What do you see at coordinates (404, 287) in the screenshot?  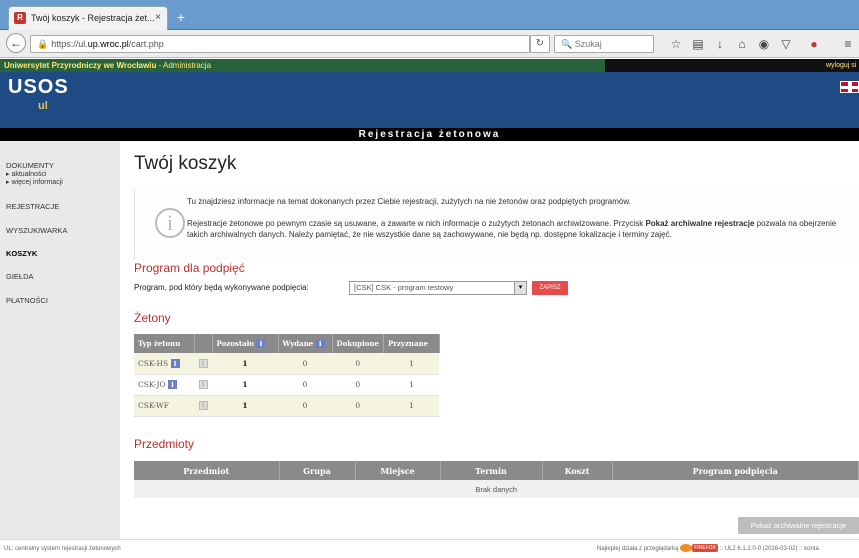 I see `program-select-value: [CSK] CSK - program testowy` at bounding box center [404, 287].